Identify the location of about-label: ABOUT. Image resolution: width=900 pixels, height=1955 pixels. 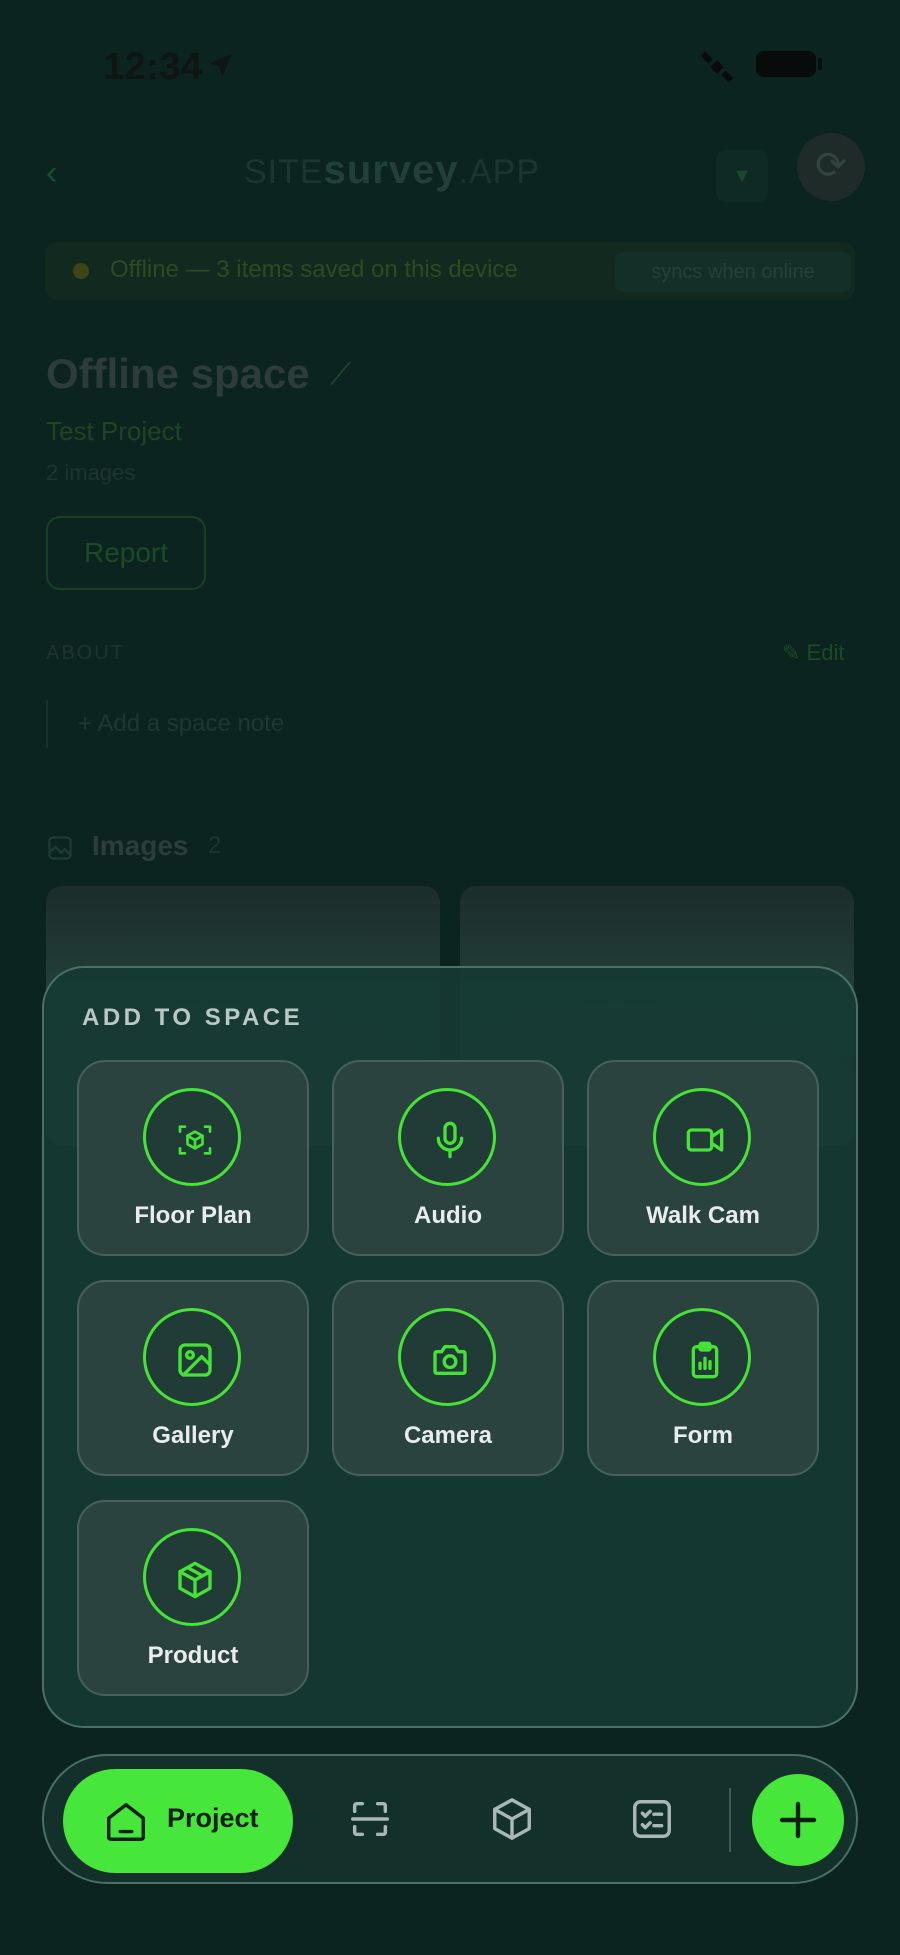
(85, 653).